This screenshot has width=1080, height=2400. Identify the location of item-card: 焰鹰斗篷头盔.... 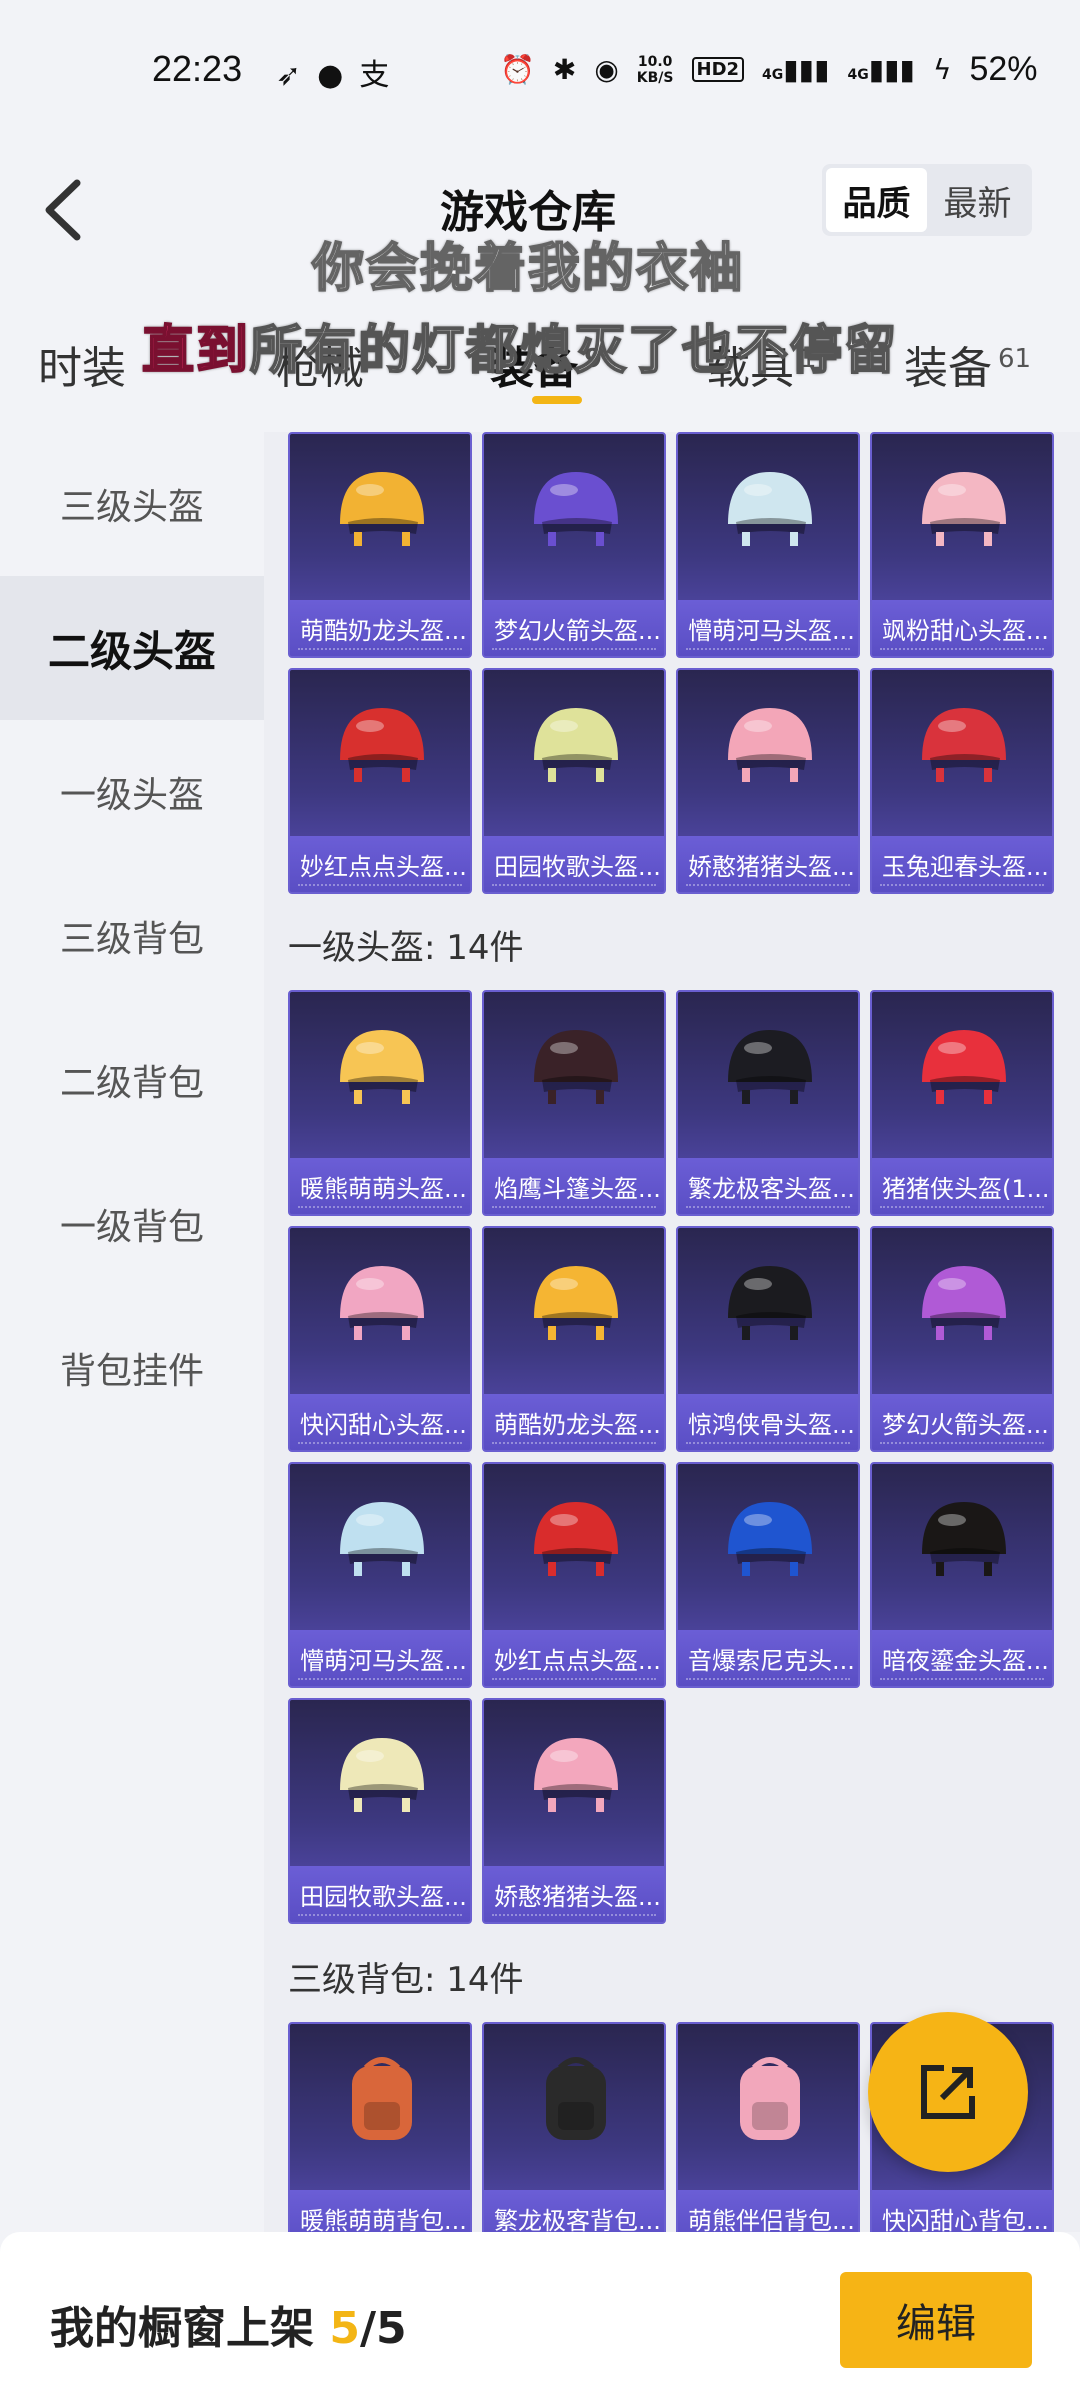
(574, 1103).